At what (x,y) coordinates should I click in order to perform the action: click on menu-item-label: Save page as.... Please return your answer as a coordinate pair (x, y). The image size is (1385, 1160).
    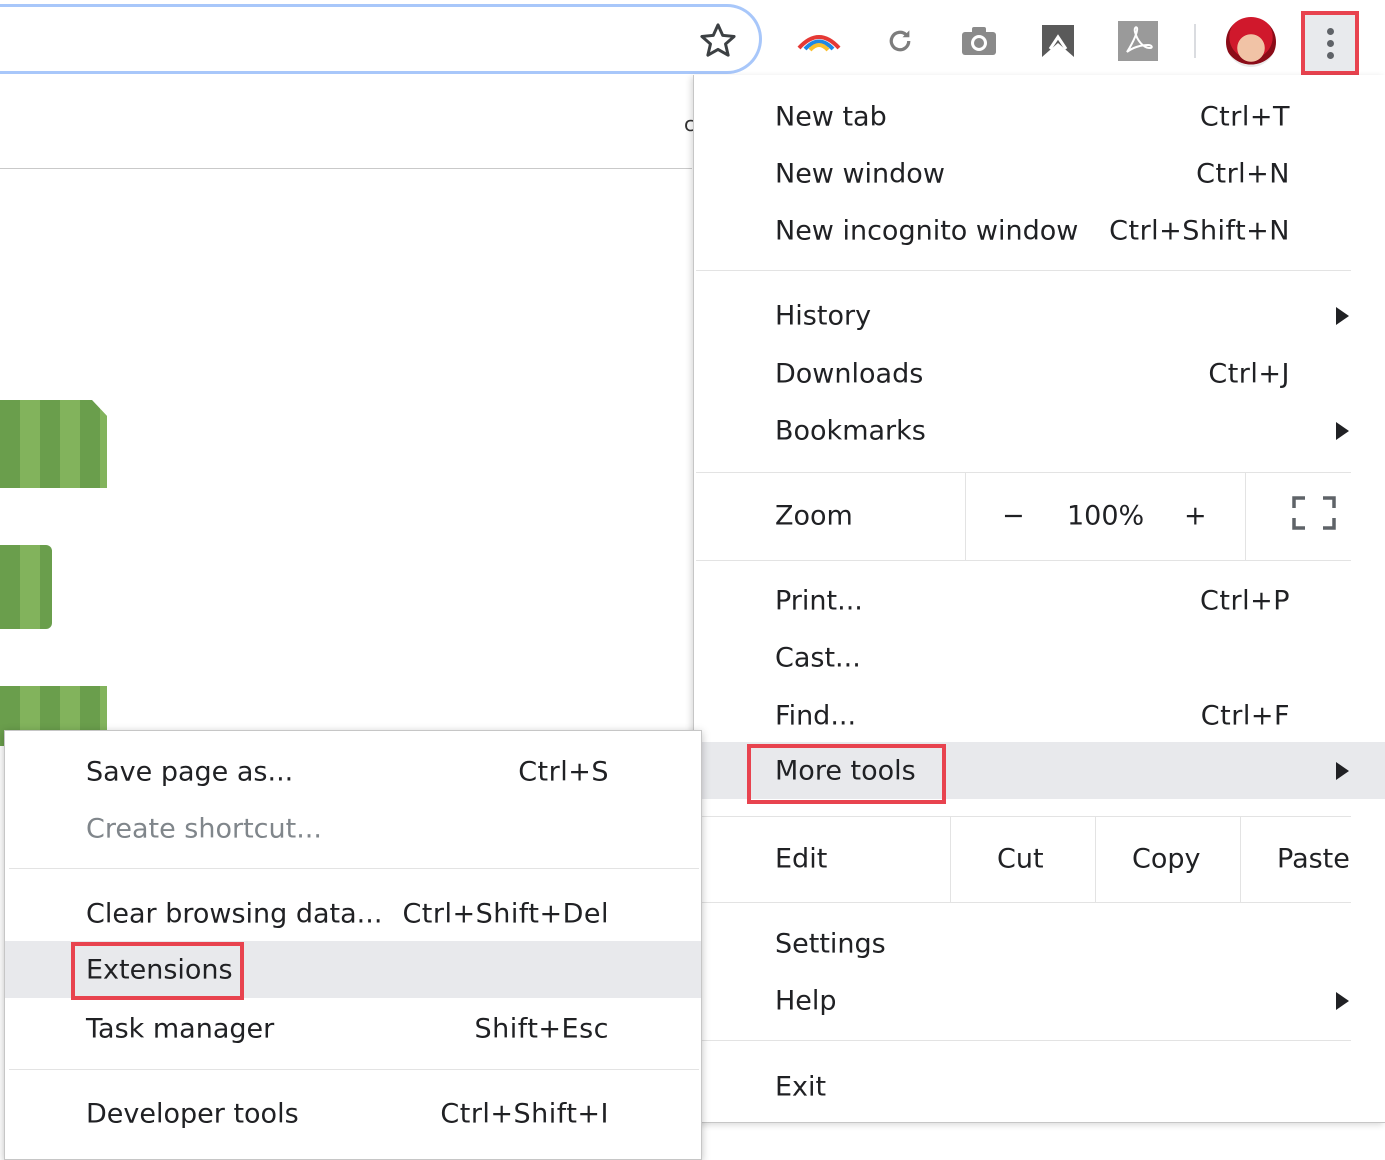
    Looking at the image, I should click on (190, 772).